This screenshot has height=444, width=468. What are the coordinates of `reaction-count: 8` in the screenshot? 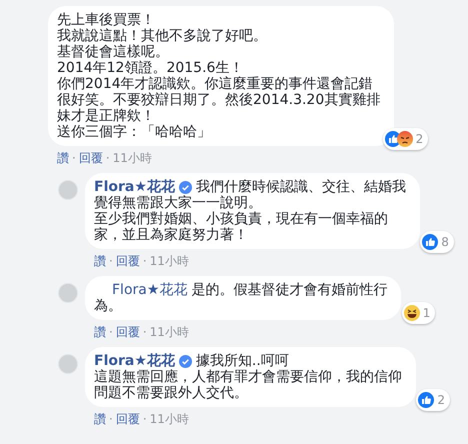 It's located at (437, 242).